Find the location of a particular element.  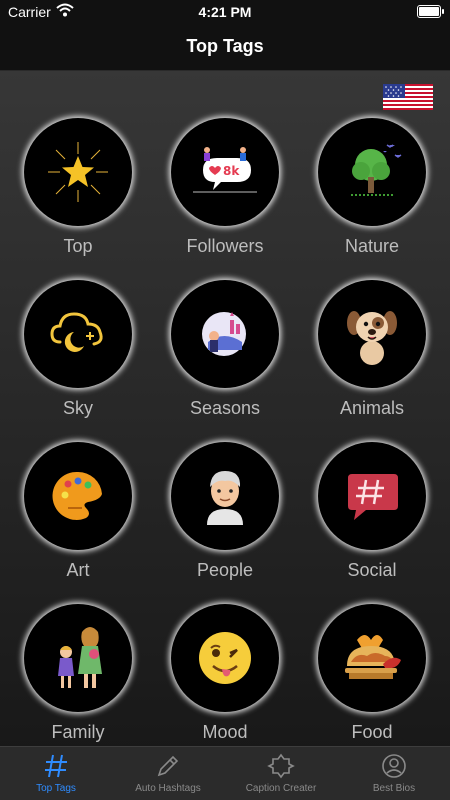

category-food: Food is located at coordinates (372, 673).